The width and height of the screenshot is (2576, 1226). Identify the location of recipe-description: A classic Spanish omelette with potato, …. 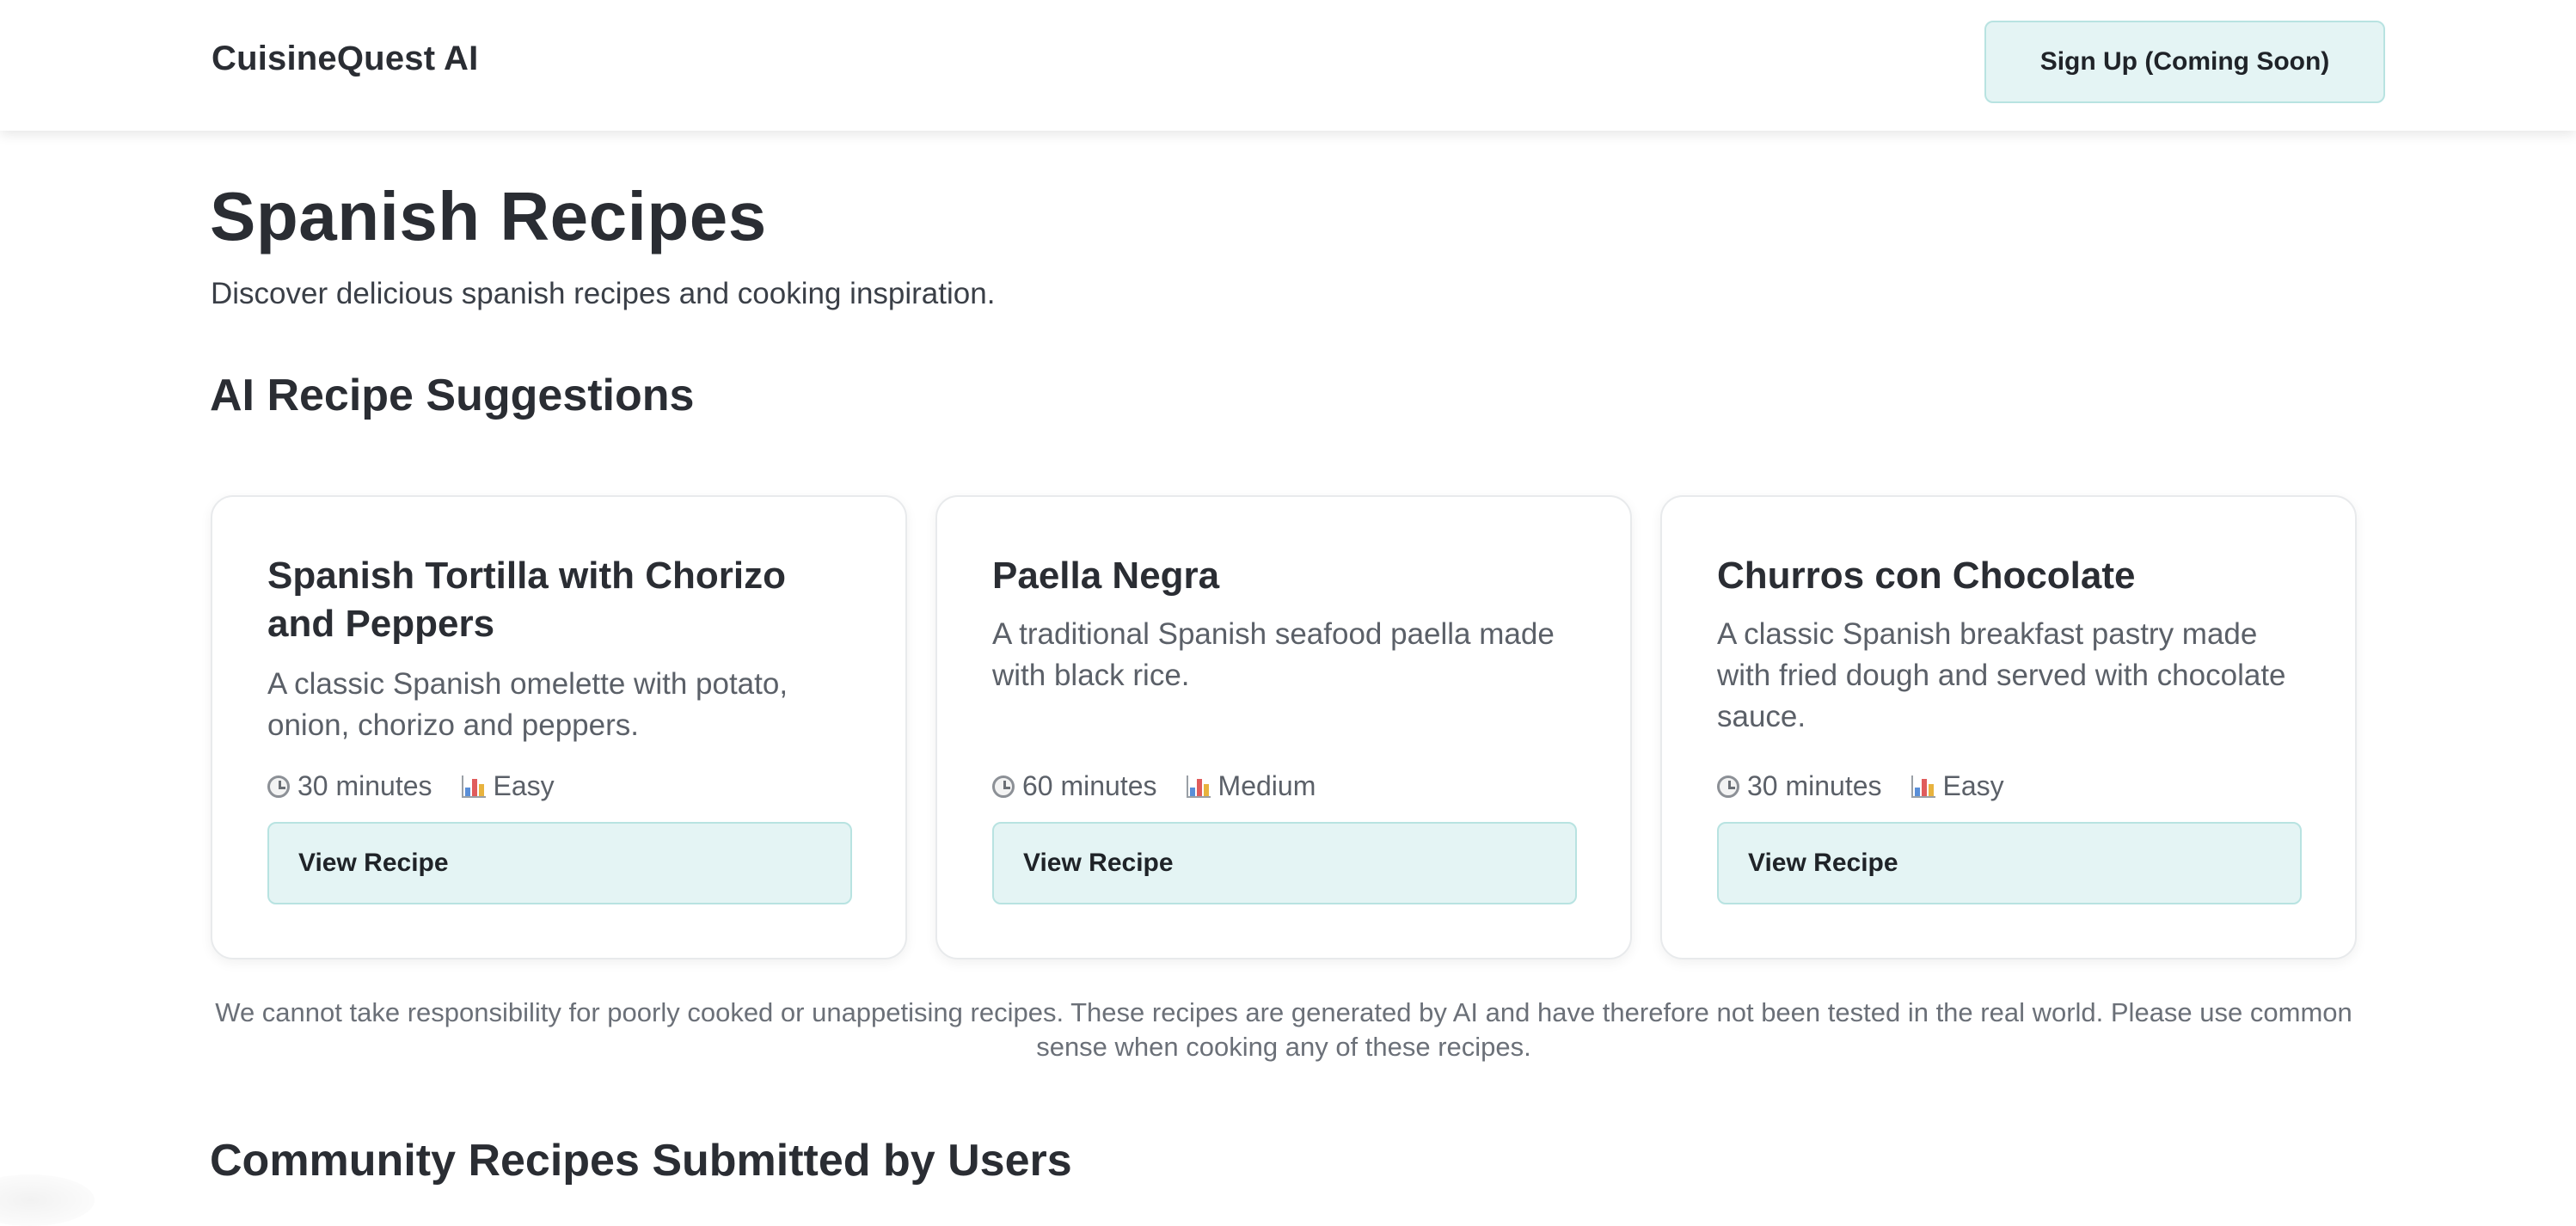
(527, 704).